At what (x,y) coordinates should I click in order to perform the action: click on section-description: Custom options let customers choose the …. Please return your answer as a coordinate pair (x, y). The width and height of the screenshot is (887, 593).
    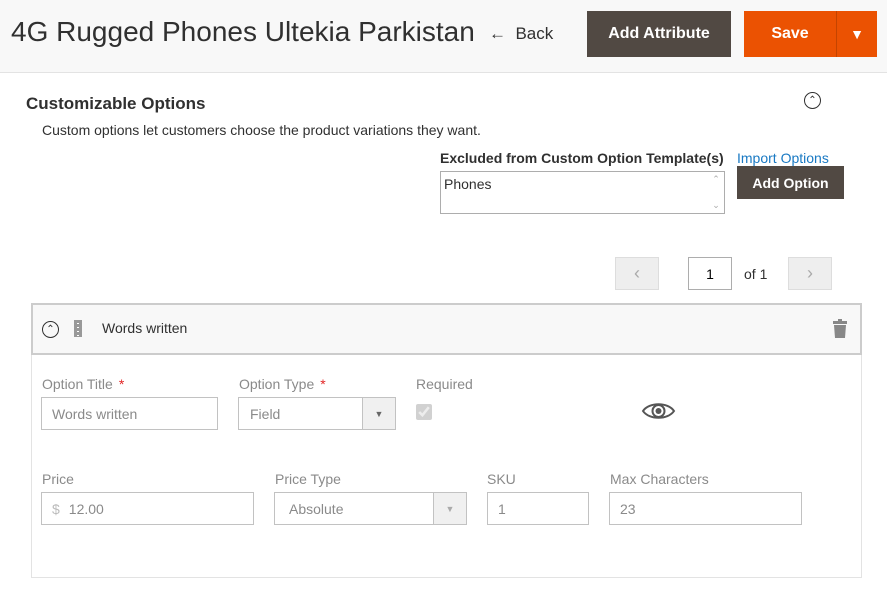
    Looking at the image, I should click on (261, 130).